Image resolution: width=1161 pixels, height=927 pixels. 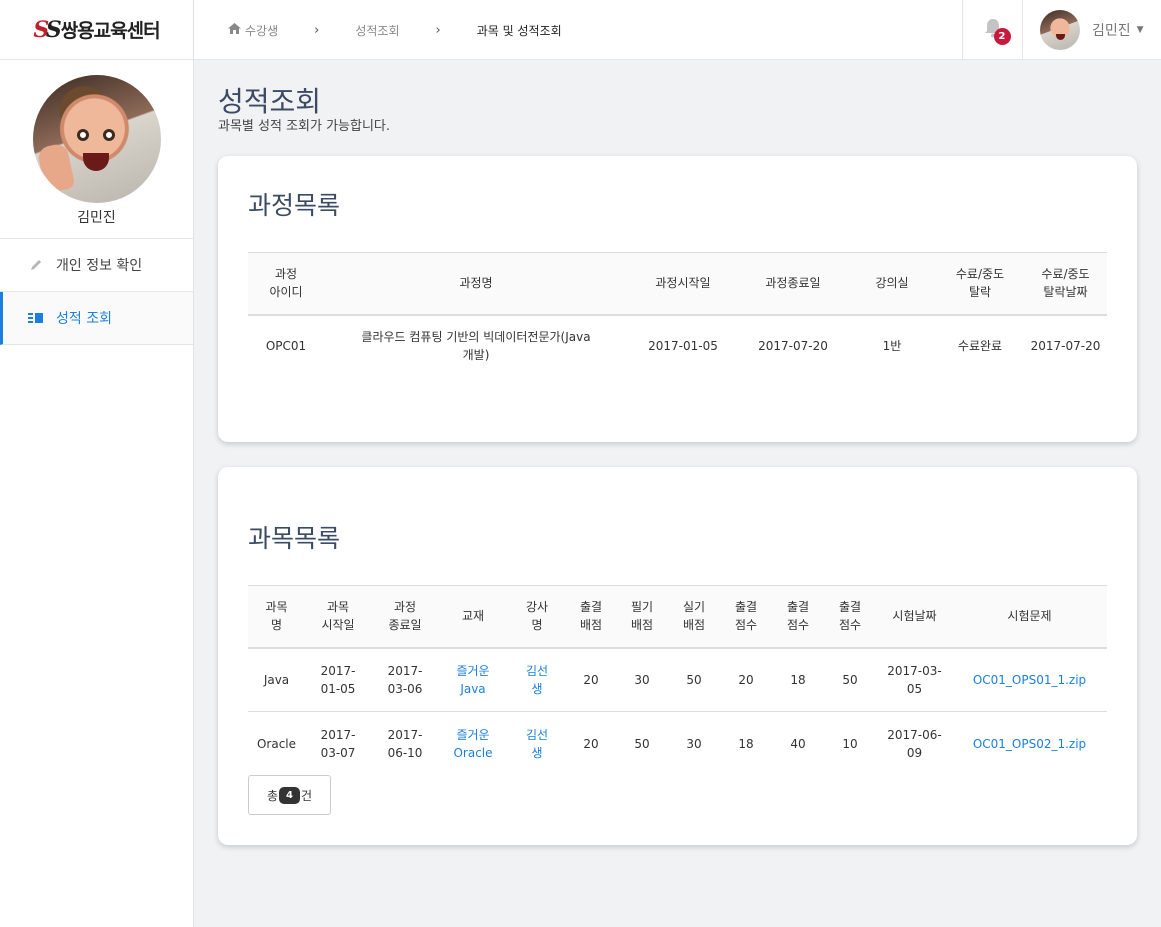 I want to click on sidebar-item-label: 성적 조회, so click(x=84, y=319).